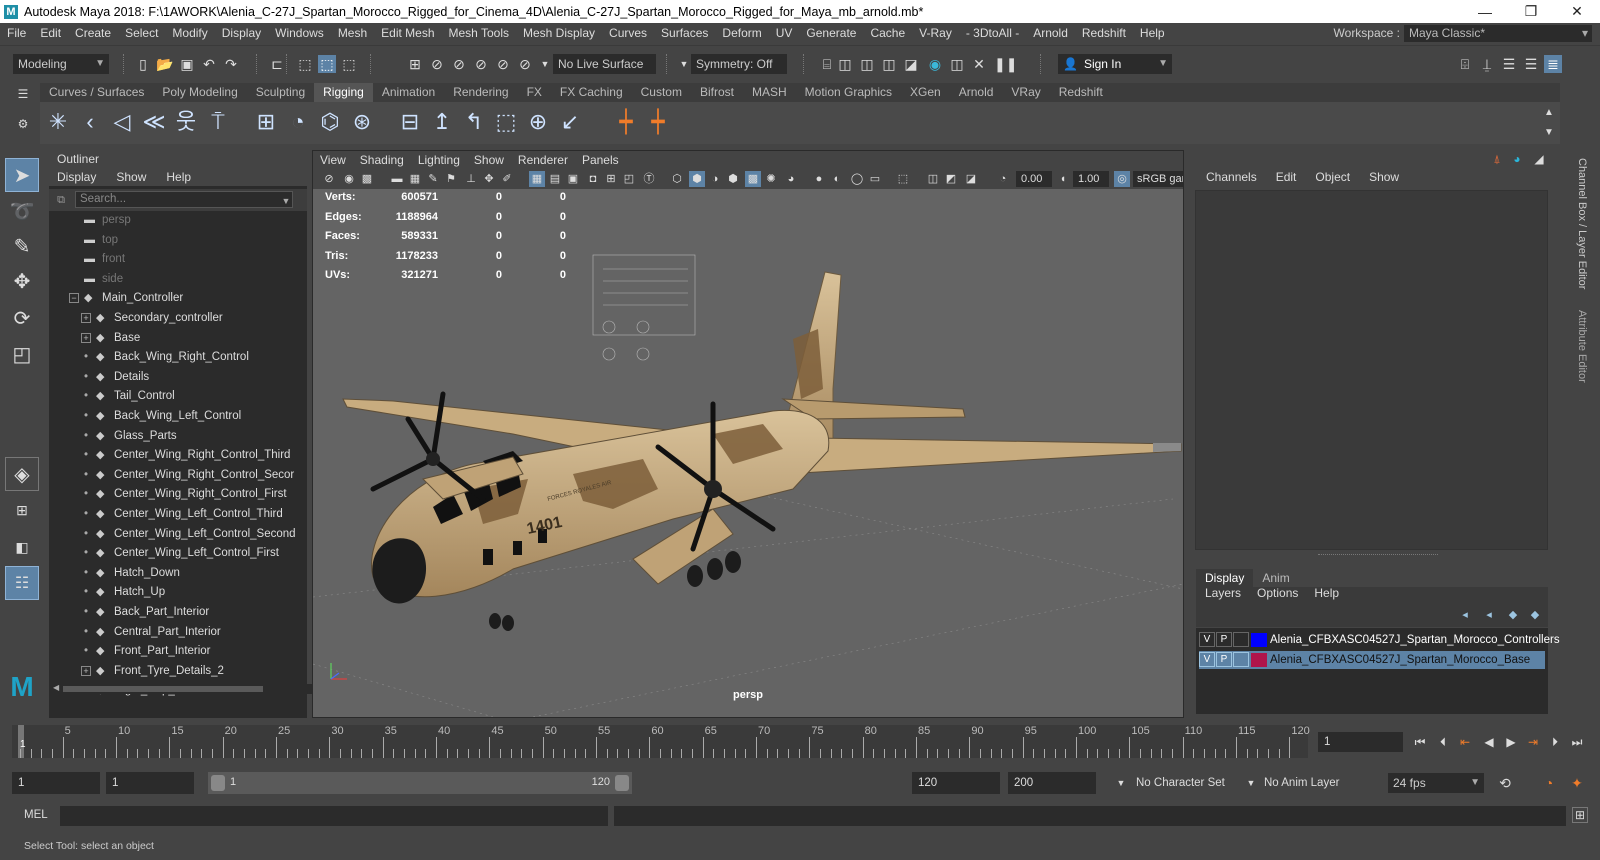  I want to click on move-layer-up-icon: ◂, so click(1465, 615).